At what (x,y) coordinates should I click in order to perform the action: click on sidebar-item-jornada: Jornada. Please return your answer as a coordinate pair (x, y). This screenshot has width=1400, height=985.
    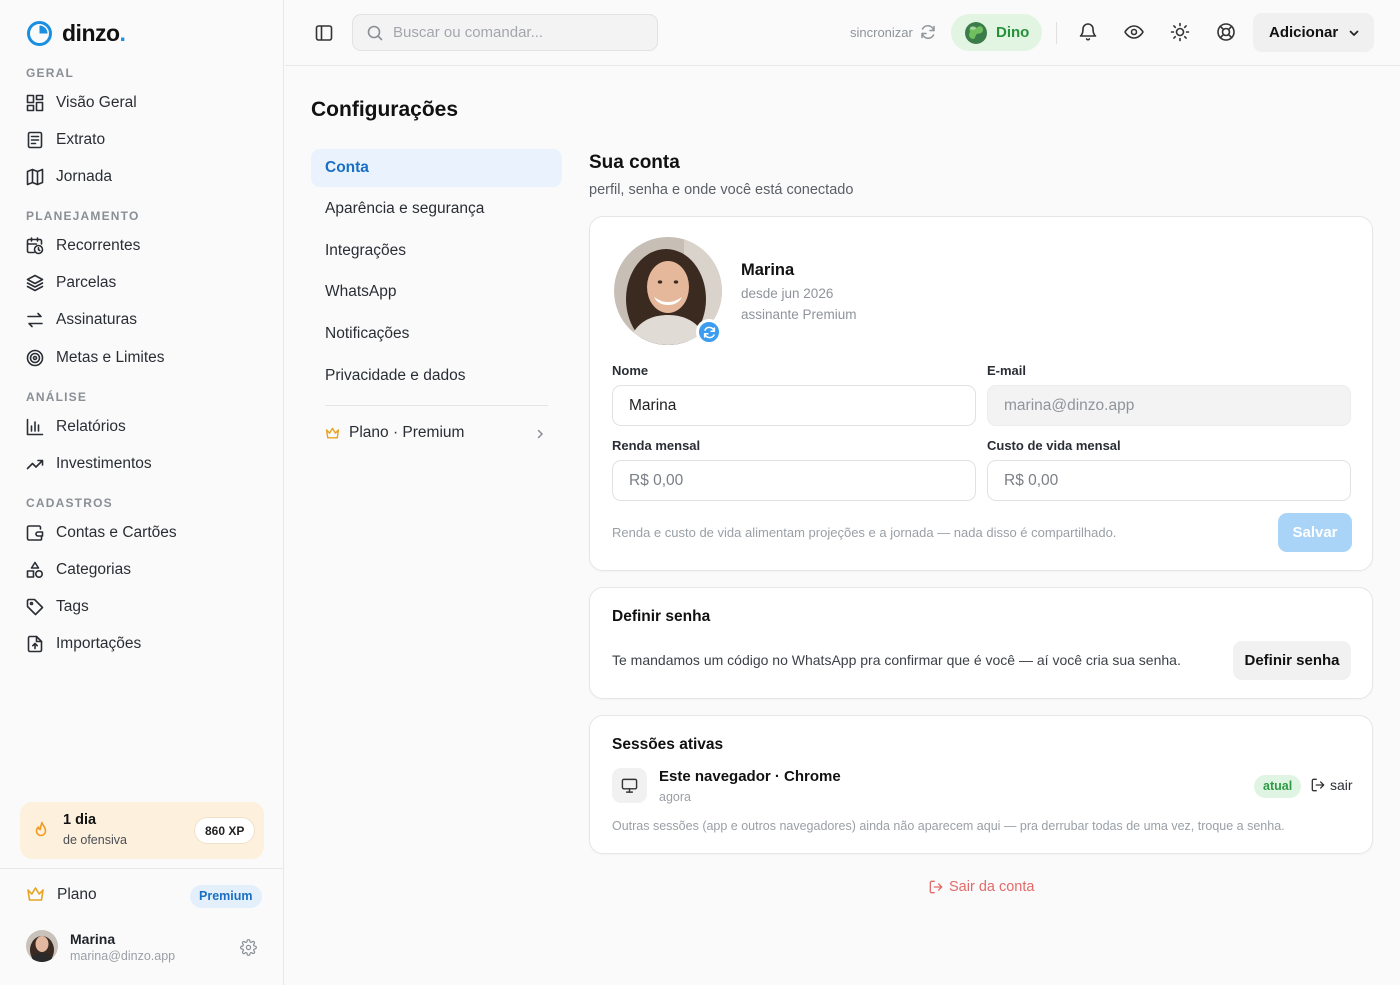
    Looking at the image, I should click on (69, 177).